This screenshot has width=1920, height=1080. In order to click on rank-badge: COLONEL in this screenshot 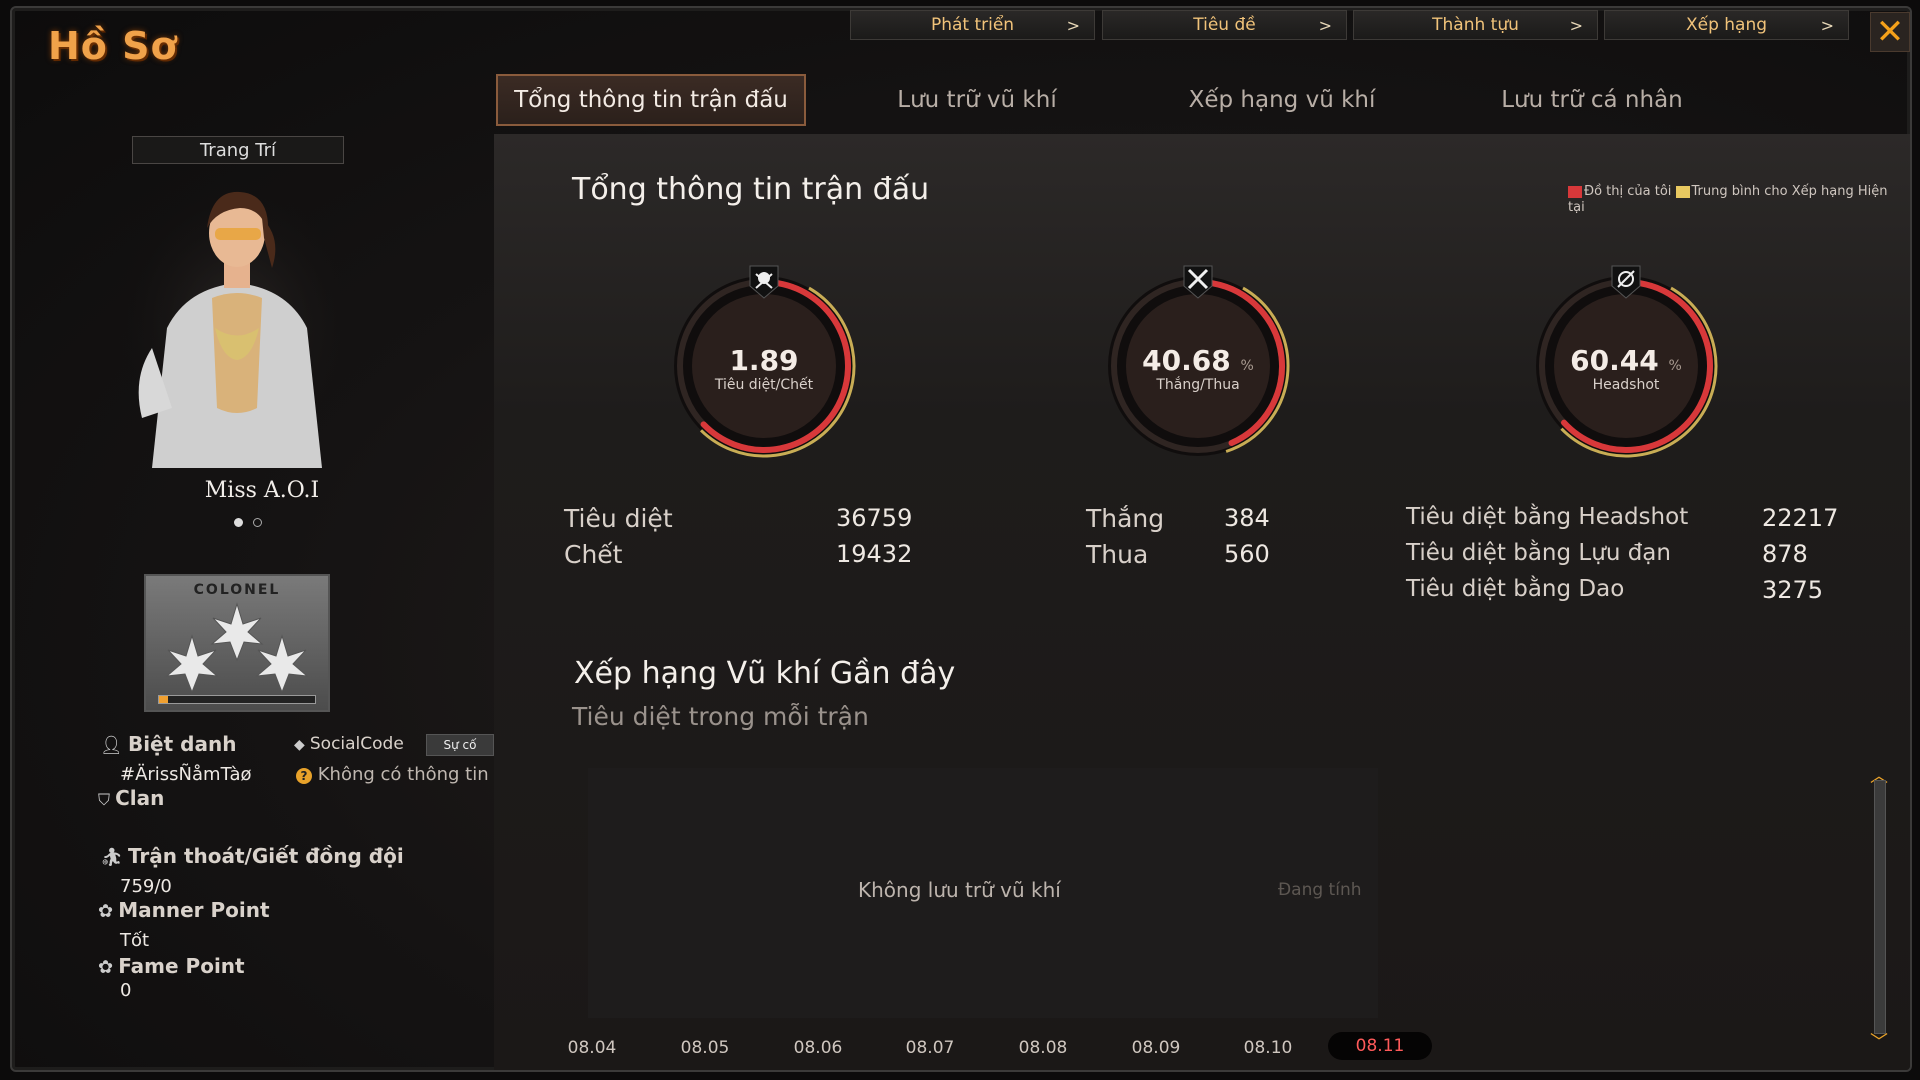, I will do `click(237, 643)`.